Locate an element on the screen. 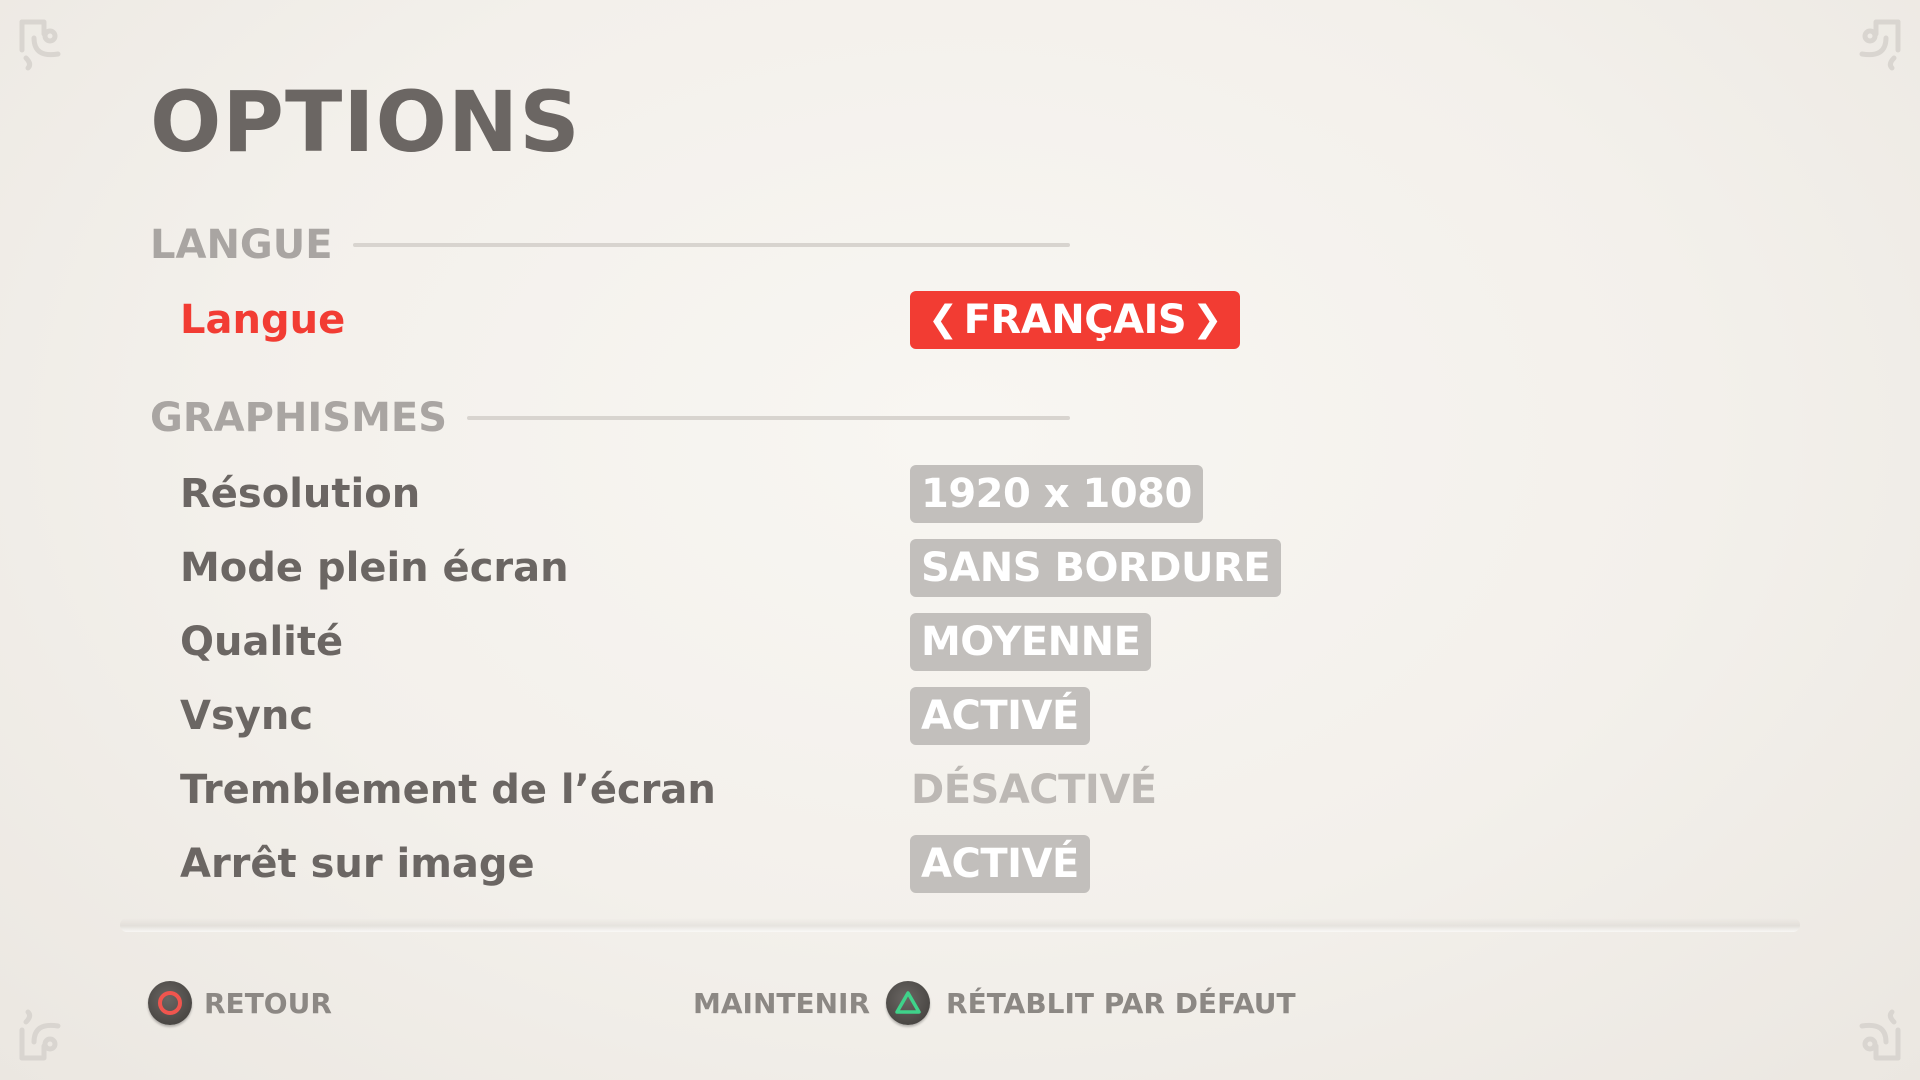 This screenshot has width=1920, height=1080. triangle-button-icon is located at coordinates (908, 1003).